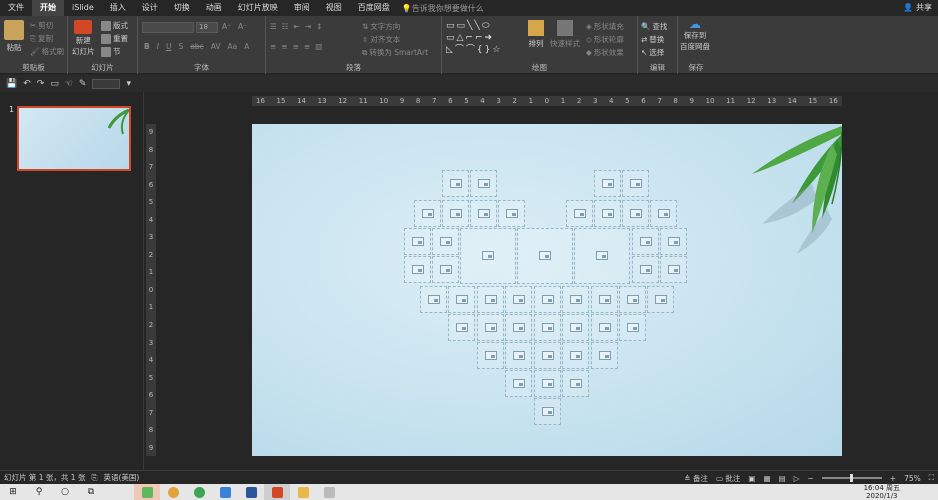 The width and height of the screenshot is (938, 500). Describe the element at coordinates (106, 83) in the screenshot. I see `qat-font-box` at that location.